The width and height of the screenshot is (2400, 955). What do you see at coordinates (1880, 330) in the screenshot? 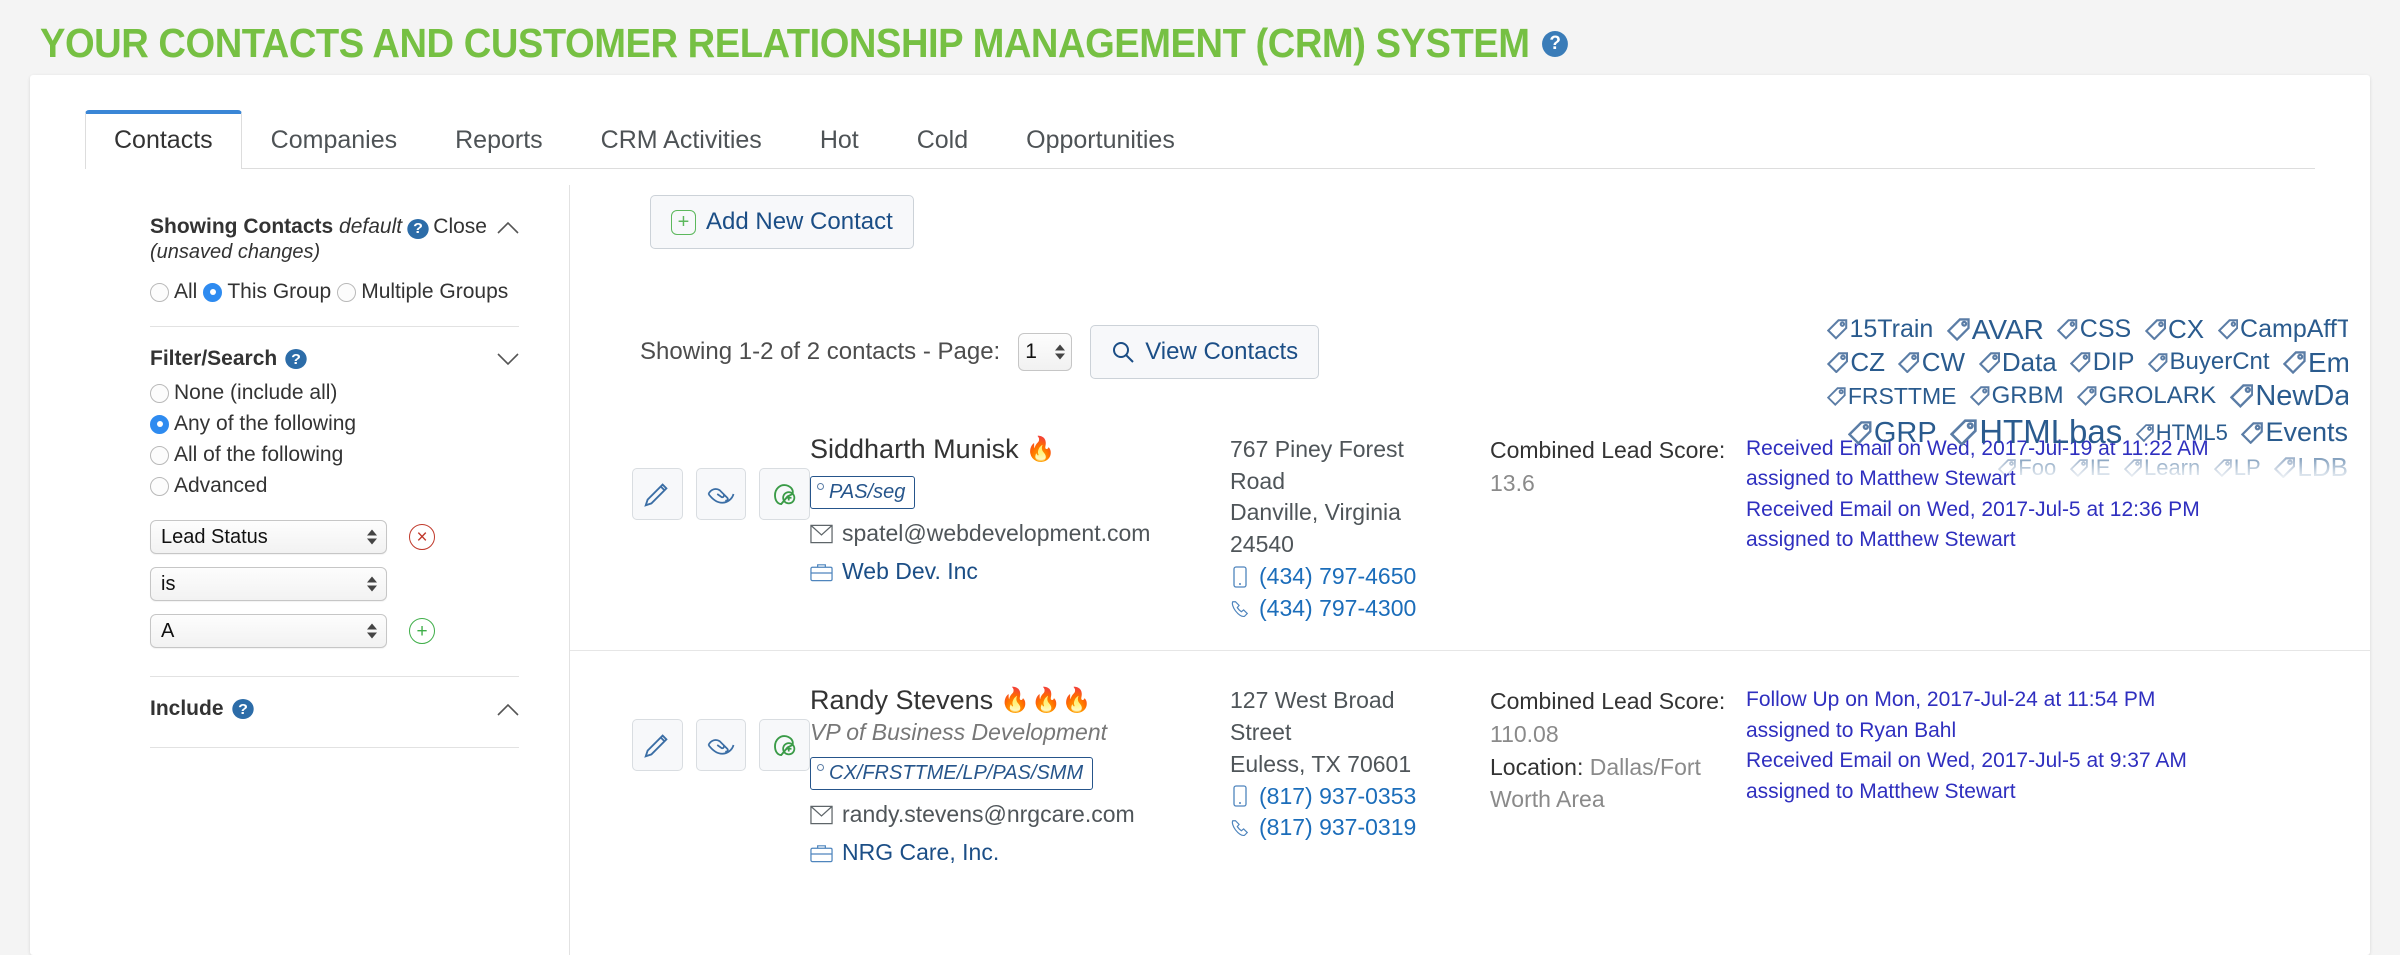
I see `tag-cloud-item-15train: 15Train` at bounding box center [1880, 330].